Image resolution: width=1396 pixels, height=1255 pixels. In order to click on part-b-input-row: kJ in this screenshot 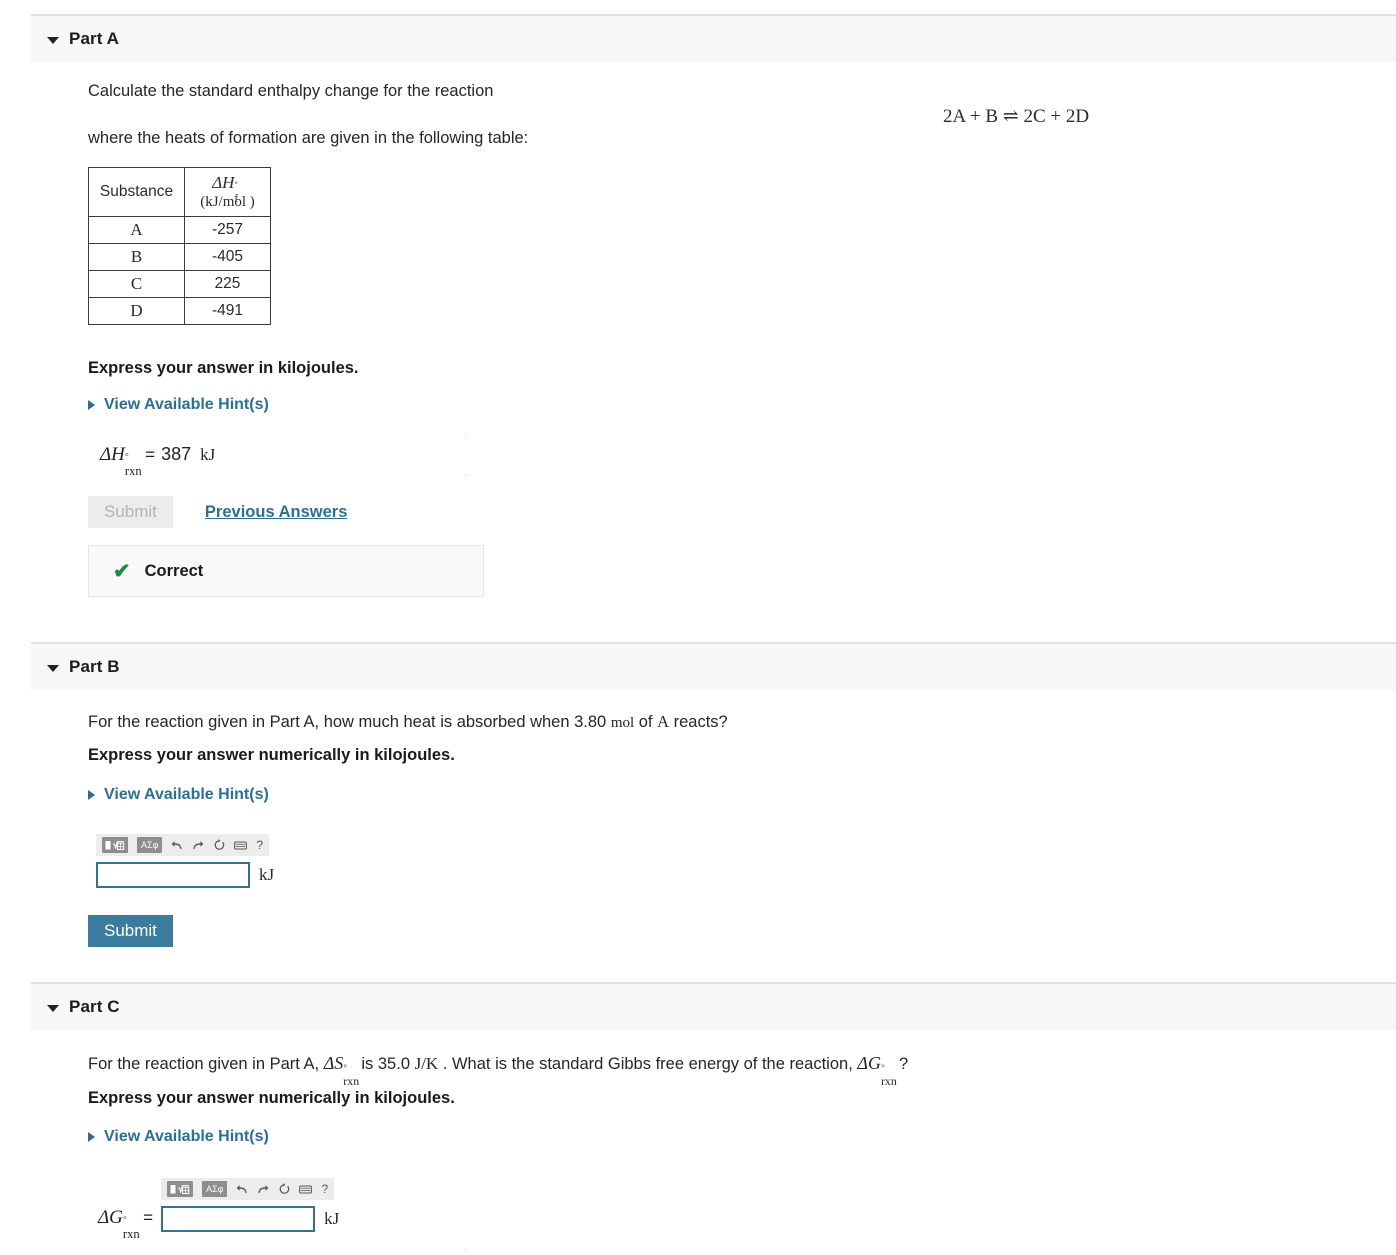, I will do `click(185, 875)`.